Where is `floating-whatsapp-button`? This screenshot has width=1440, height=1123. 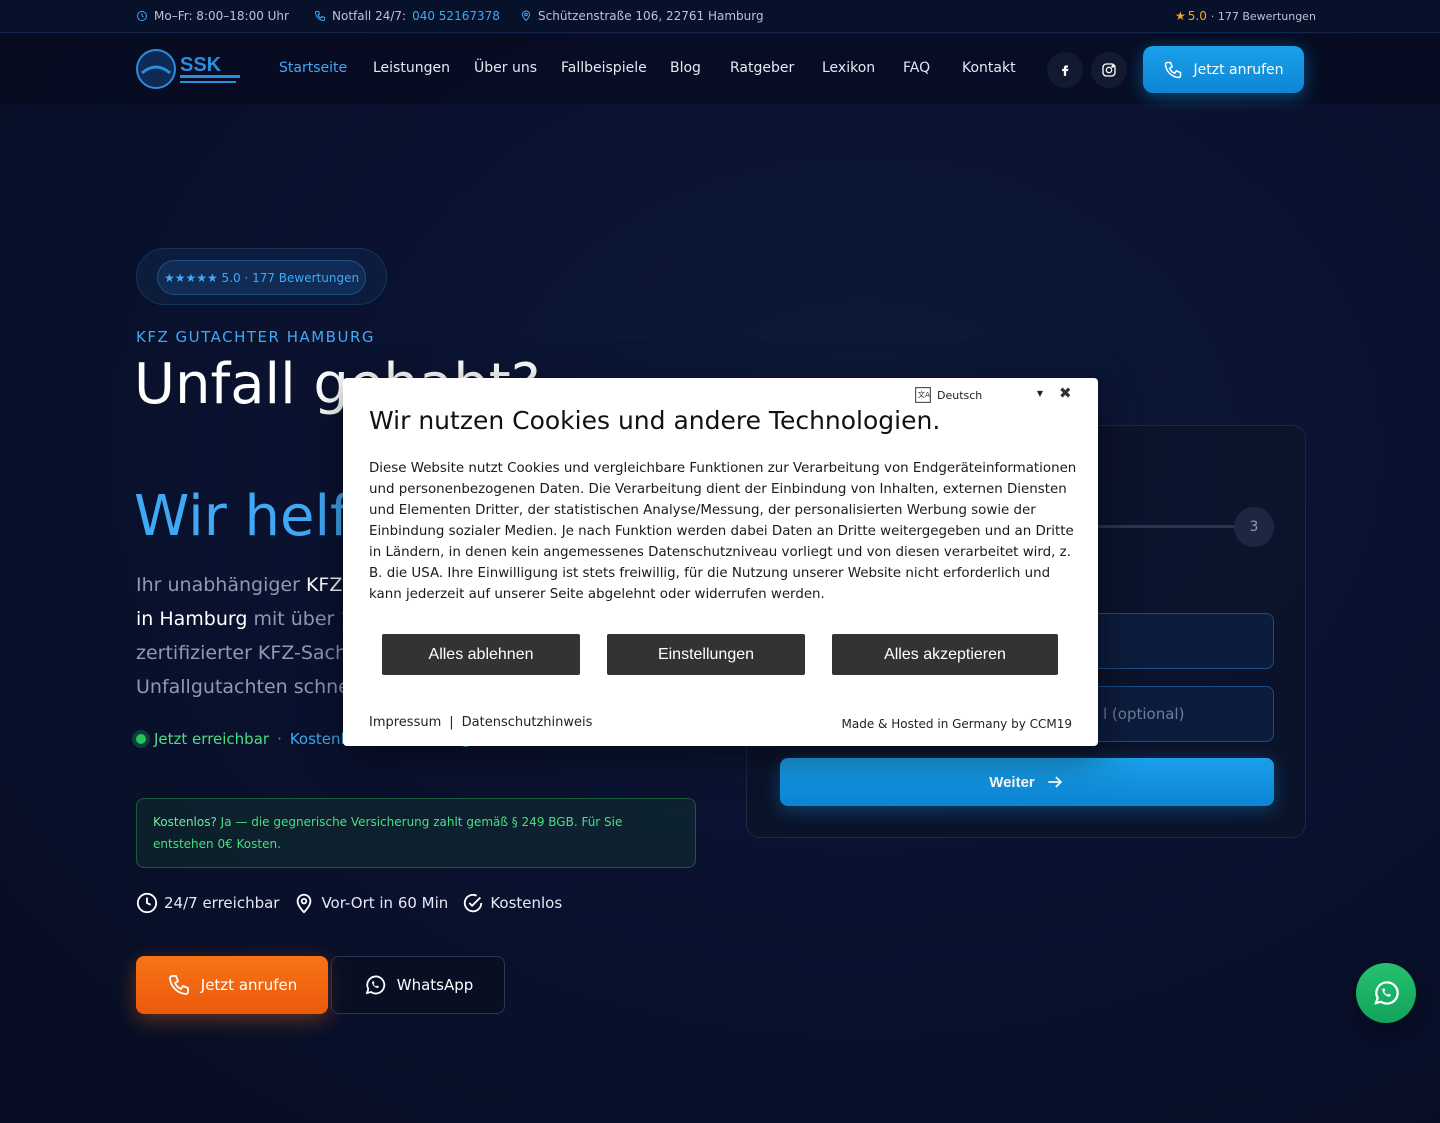
floating-whatsapp-button is located at coordinates (1386, 993).